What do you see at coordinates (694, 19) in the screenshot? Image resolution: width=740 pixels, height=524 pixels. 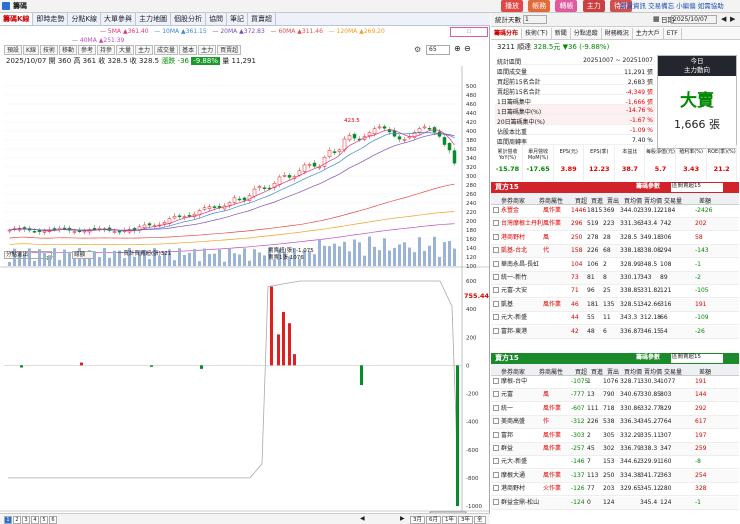 I see `date-input: 2025/10/07` at bounding box center [694, 19].